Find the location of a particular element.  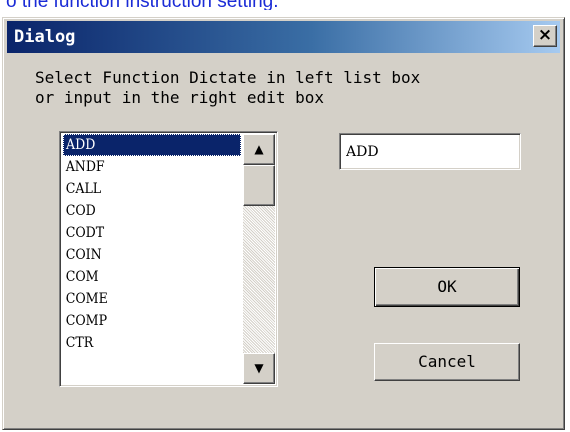

list-item: COME is located at coordinates (143, 299).